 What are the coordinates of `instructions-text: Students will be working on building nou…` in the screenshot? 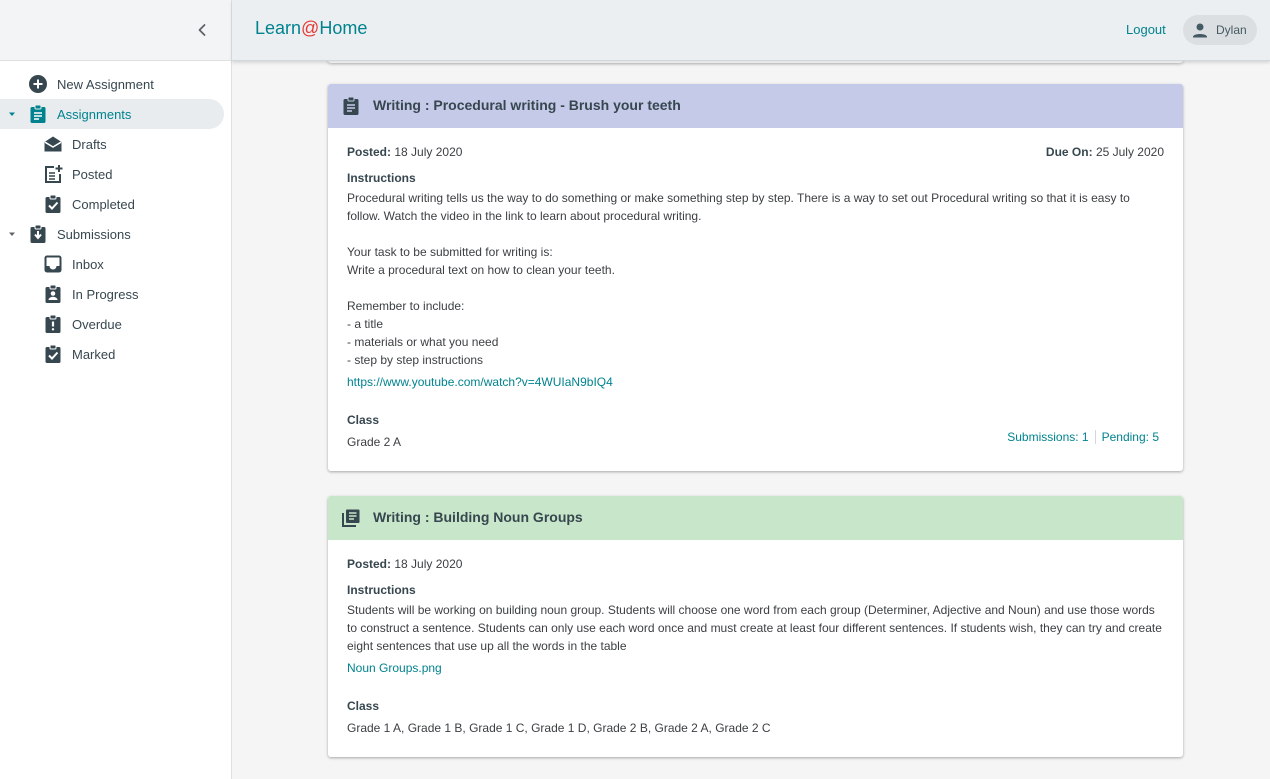 It's located at (754, 628).